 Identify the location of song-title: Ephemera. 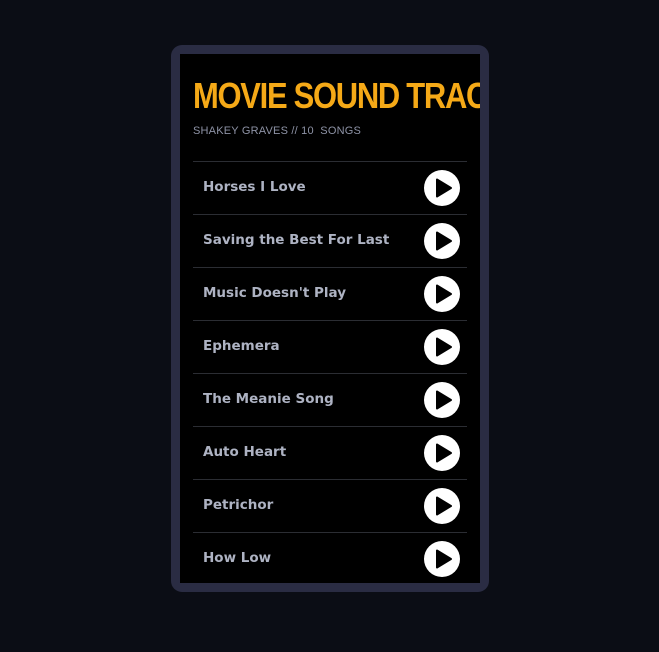
(241, 346).